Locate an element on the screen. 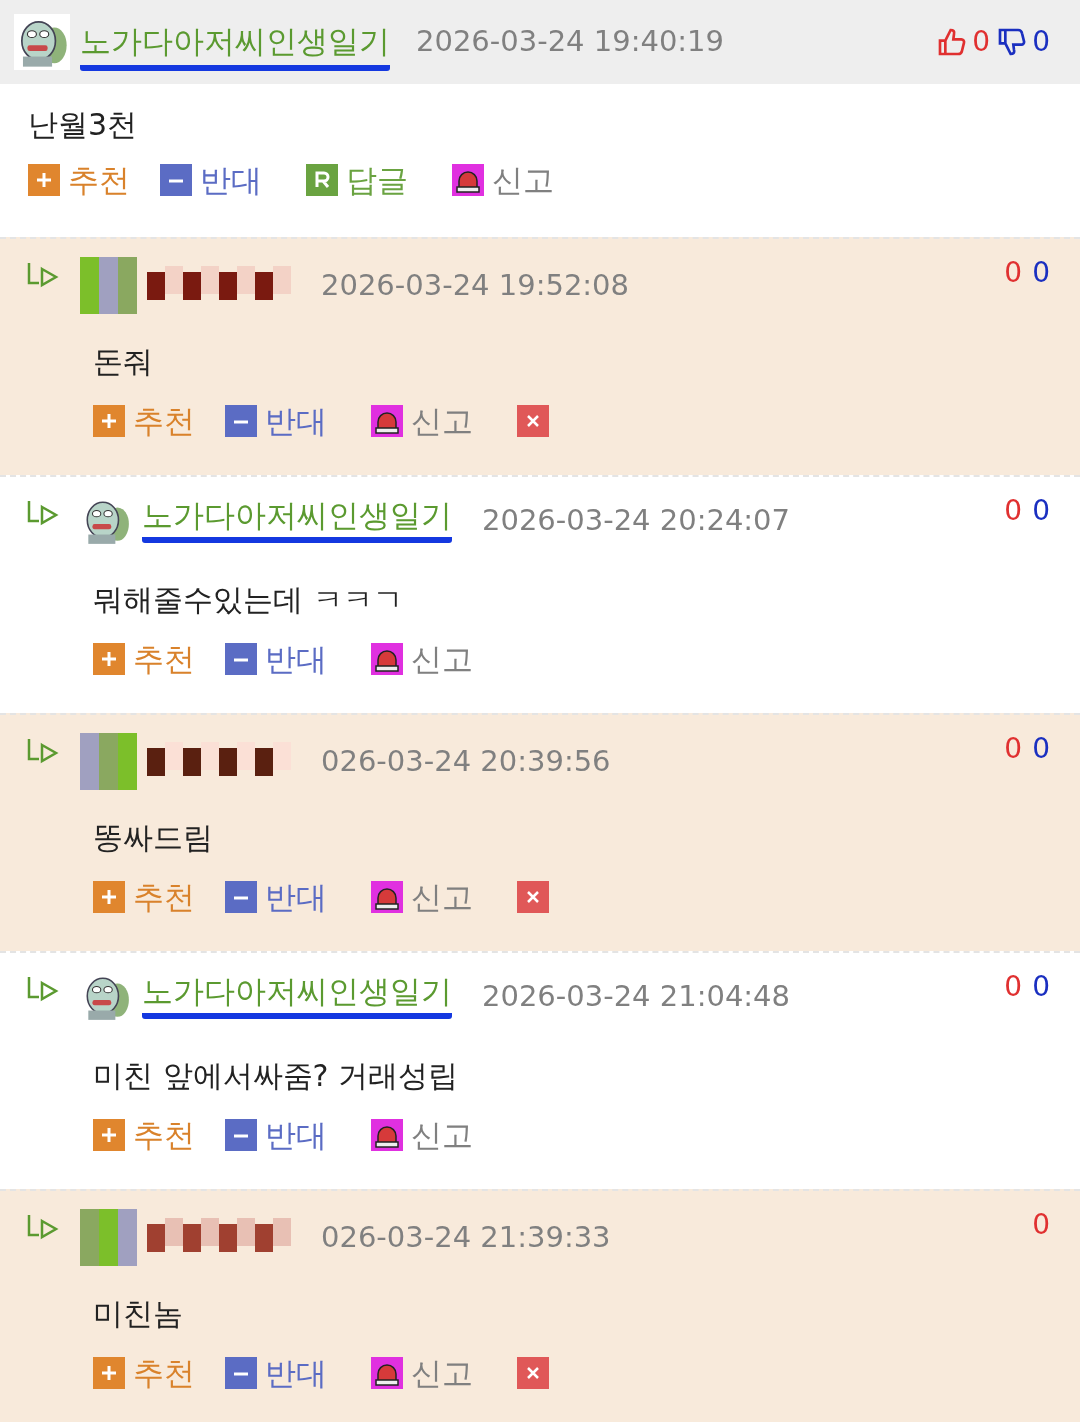 The width and height of the screenshot is (1080, 1422). comment-time: 026-03-24 20:39:56 is located at coordinates (466, 761).